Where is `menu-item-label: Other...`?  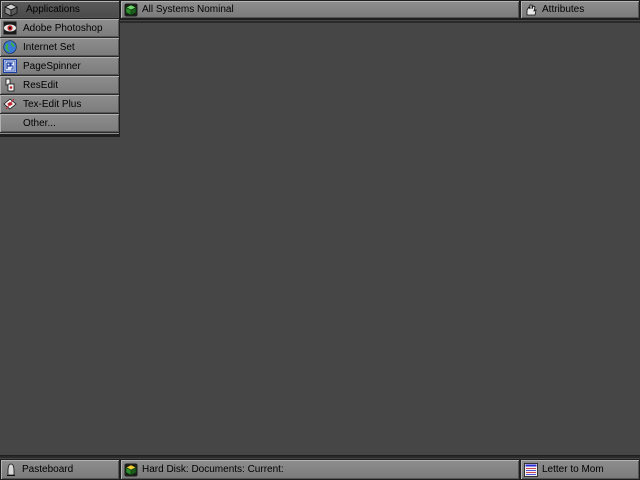
menu-item-label: Other... is located at coordinates (39, 123).